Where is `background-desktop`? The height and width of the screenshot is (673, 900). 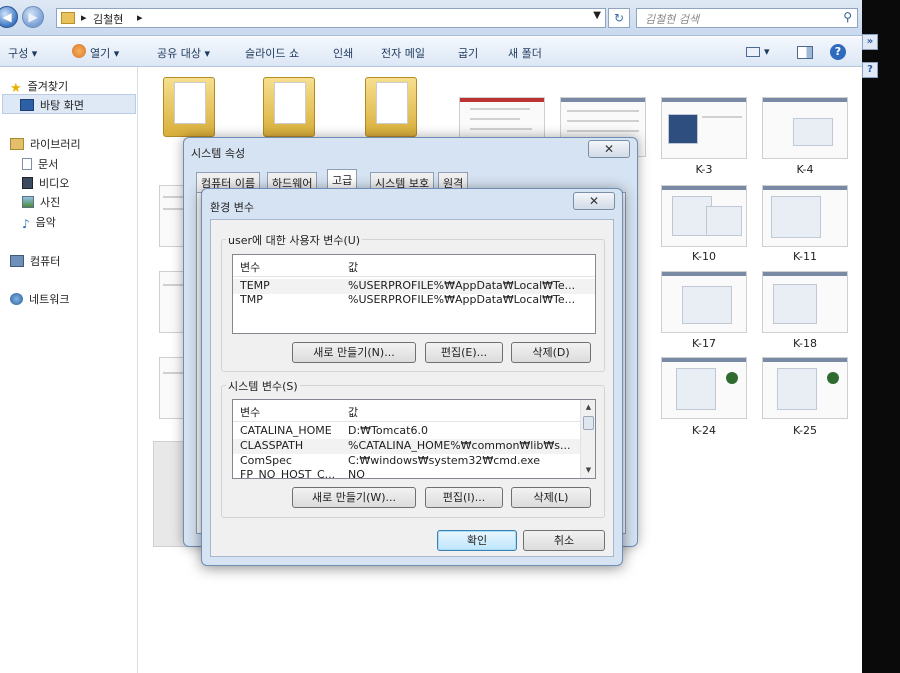
background-desktop is located at coordinates (881, 336).